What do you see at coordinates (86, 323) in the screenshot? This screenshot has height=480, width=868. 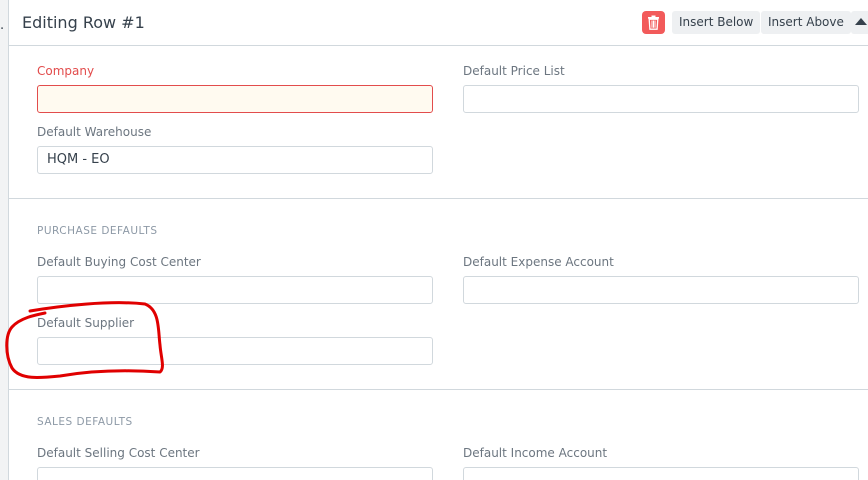 I see `default-supplier-label: Default Supplier` at bounding box center [86, 323].